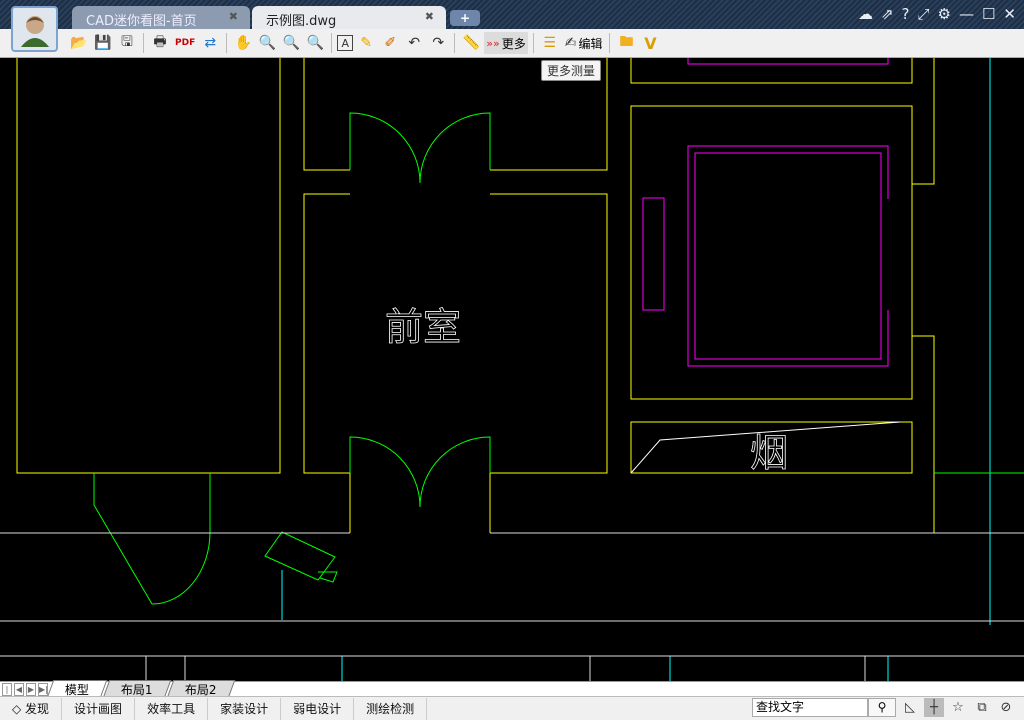 This screenshot has height=720, width=1024. Describe the element at coordinates (512, 692) in the screenshot. I see `layout-tabs: |◀ ◀ ▶ ▶| 模型 布局1 布局2` at that location.